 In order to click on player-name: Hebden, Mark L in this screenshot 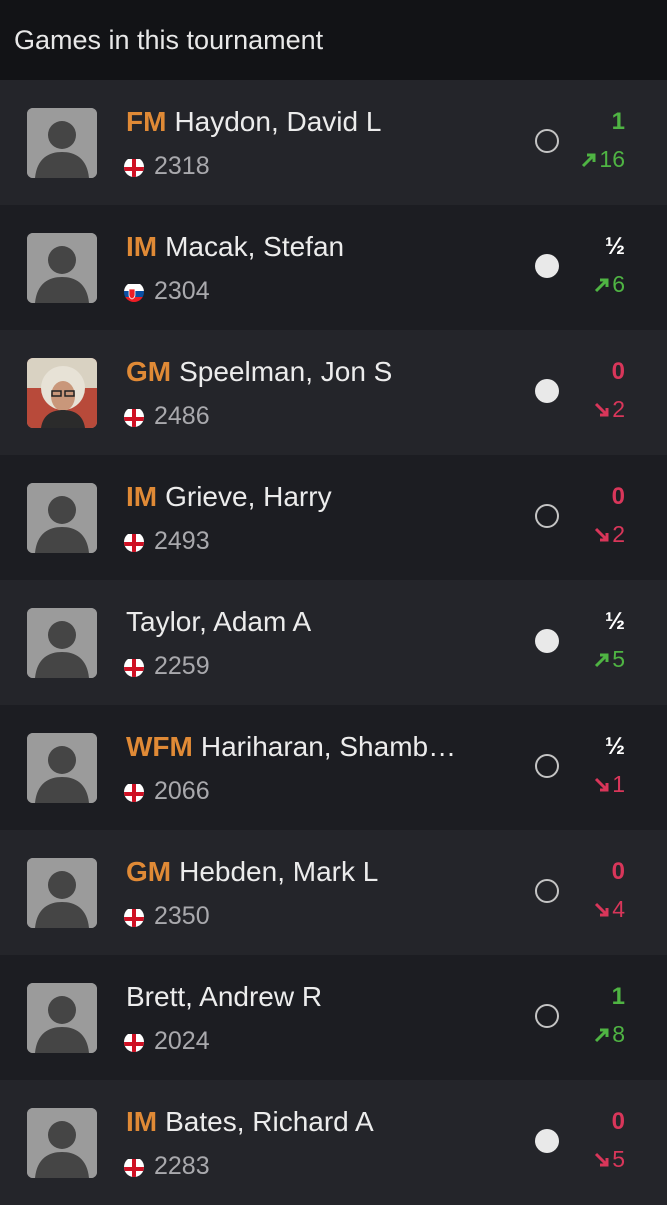, I will do `click(279, 871)`.